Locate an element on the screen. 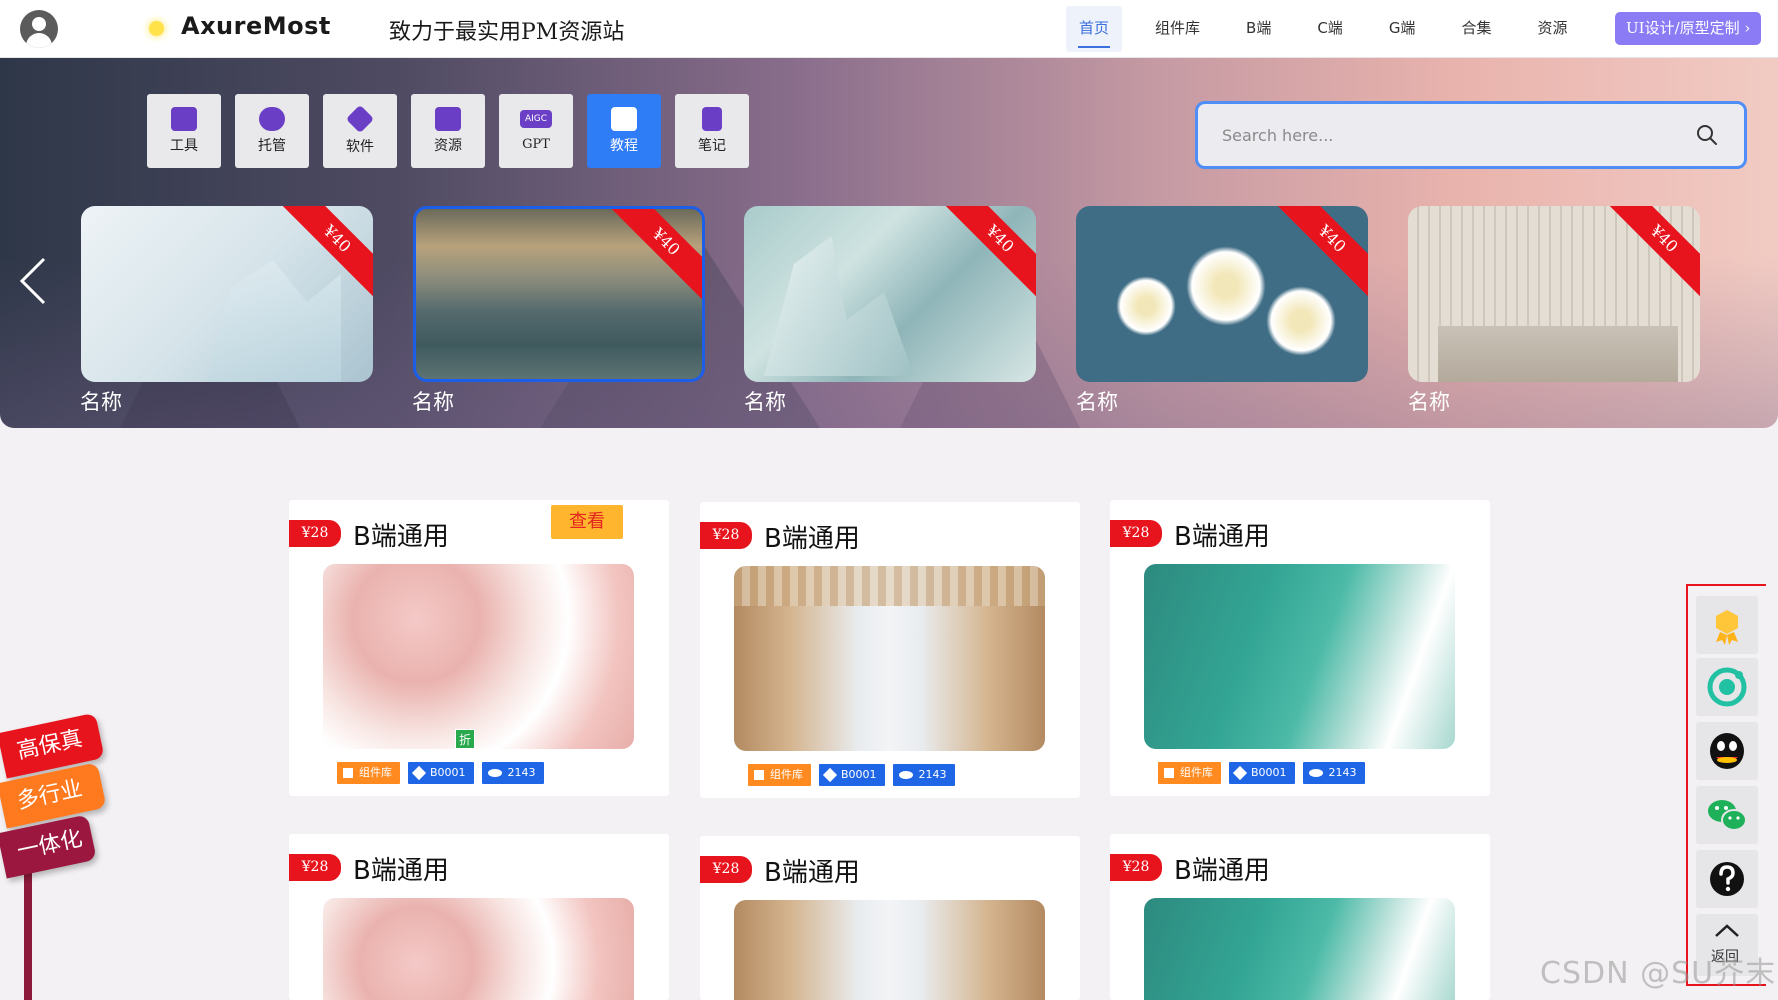 Image resolution: width=1778 pixels, height=1000 pixels. nav-components: 组件库 is located at coordinates (1177, 29).